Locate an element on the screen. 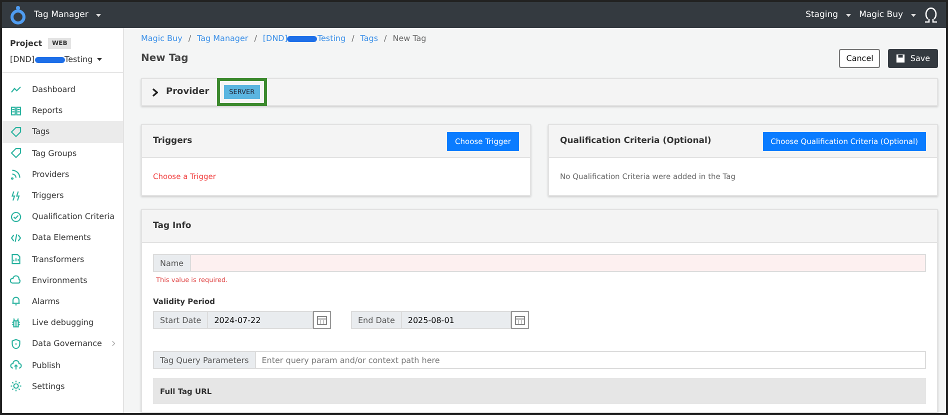 The image size is (948, 415). field-label: Tag Query Parameters is located at coordinates (204, 360).